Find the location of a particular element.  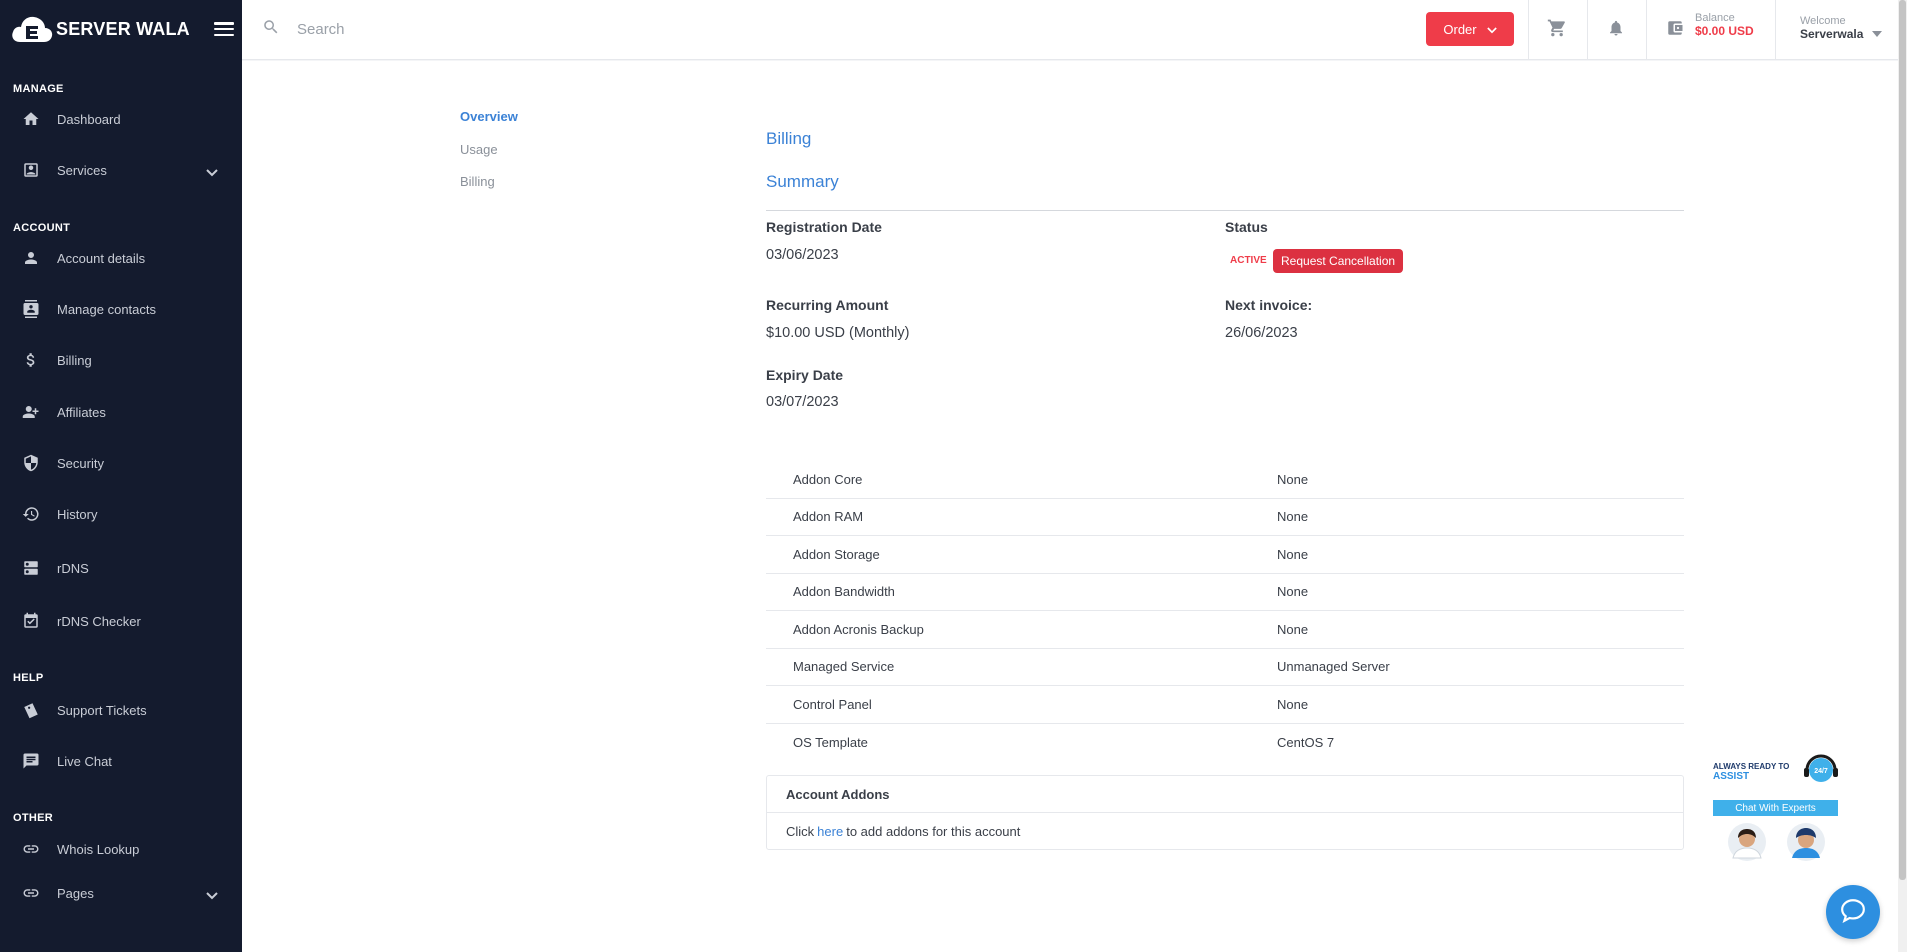

sidebar-item-rdns-checker: rDNS Checker is located at coordinates (121, 621).